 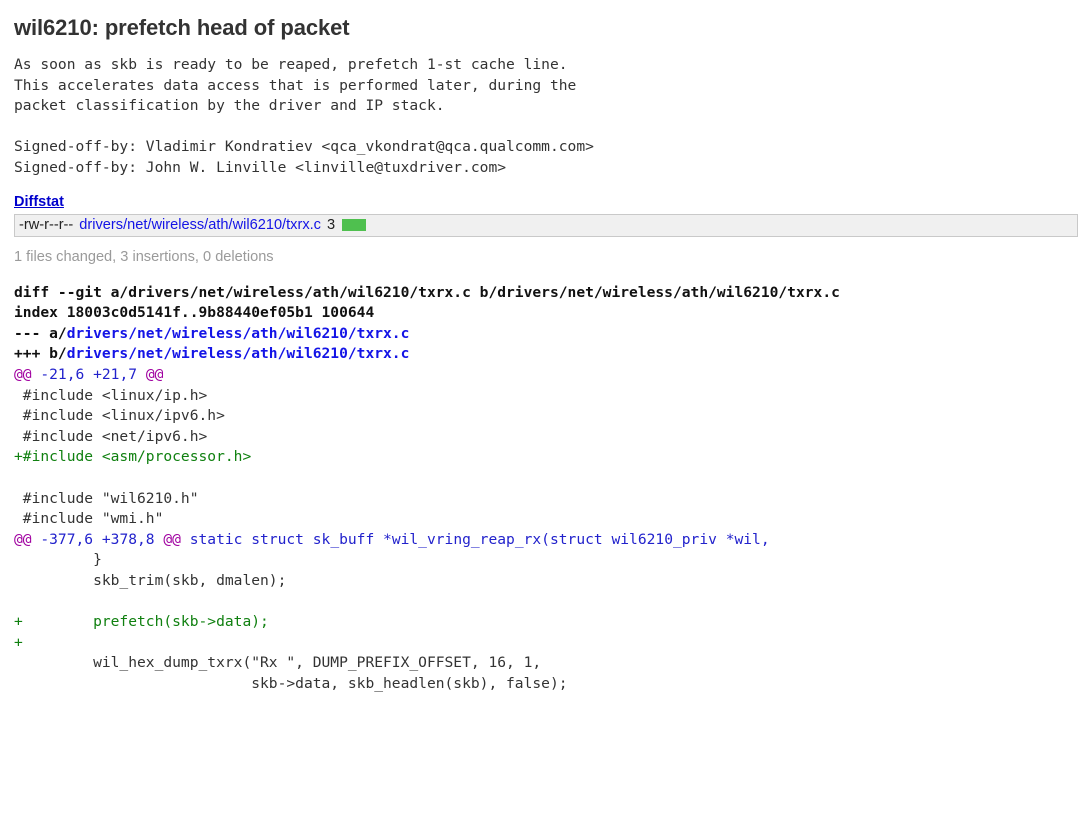 What do you see at coordinates (200, 225) in the screenshot?
I see `diffstat-file-path-link: drivers/net/wireless/ath/wil6210/txrx.c` at bounding box center [200, 225].